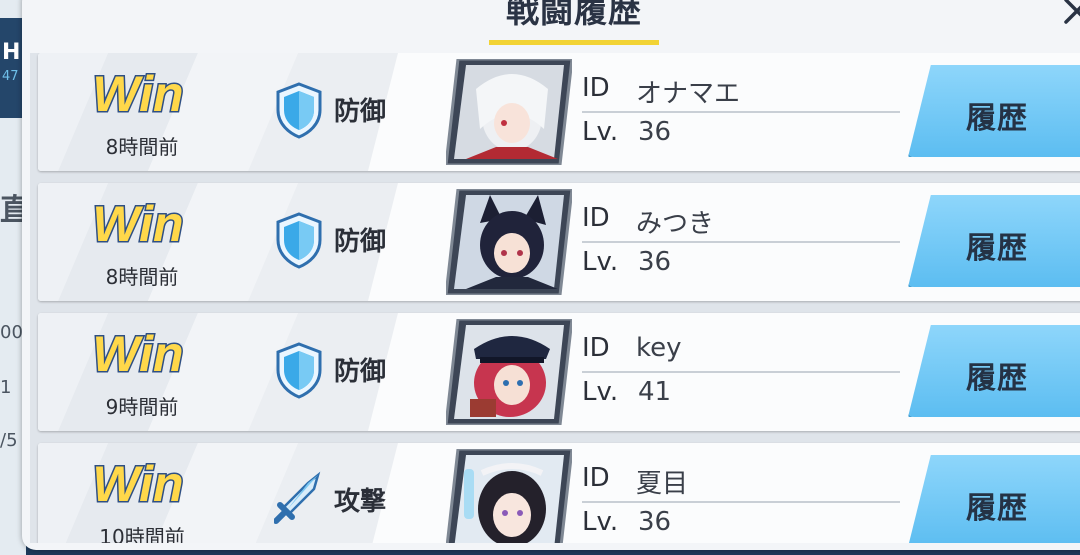  I want to click on player-level: 41, so click(655, 392).